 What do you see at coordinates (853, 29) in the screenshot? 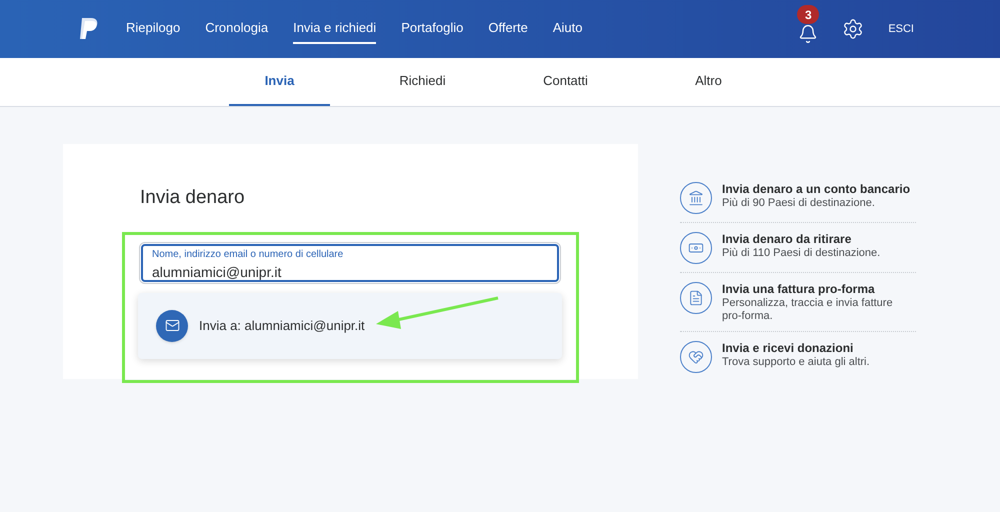
I see `settings-icon` at bounding box center [853, 29].